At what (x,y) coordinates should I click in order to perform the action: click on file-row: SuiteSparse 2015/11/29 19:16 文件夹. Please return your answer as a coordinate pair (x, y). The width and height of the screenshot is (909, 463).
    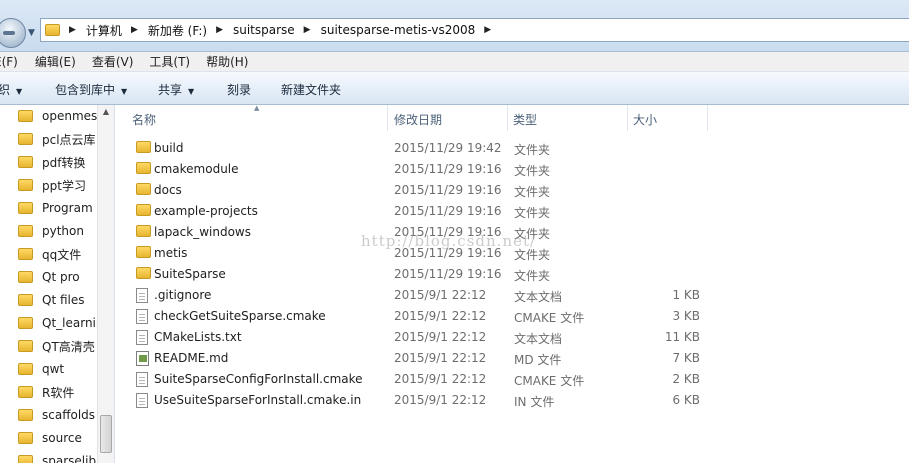
    Looking at the image, I should click on (416, 274).